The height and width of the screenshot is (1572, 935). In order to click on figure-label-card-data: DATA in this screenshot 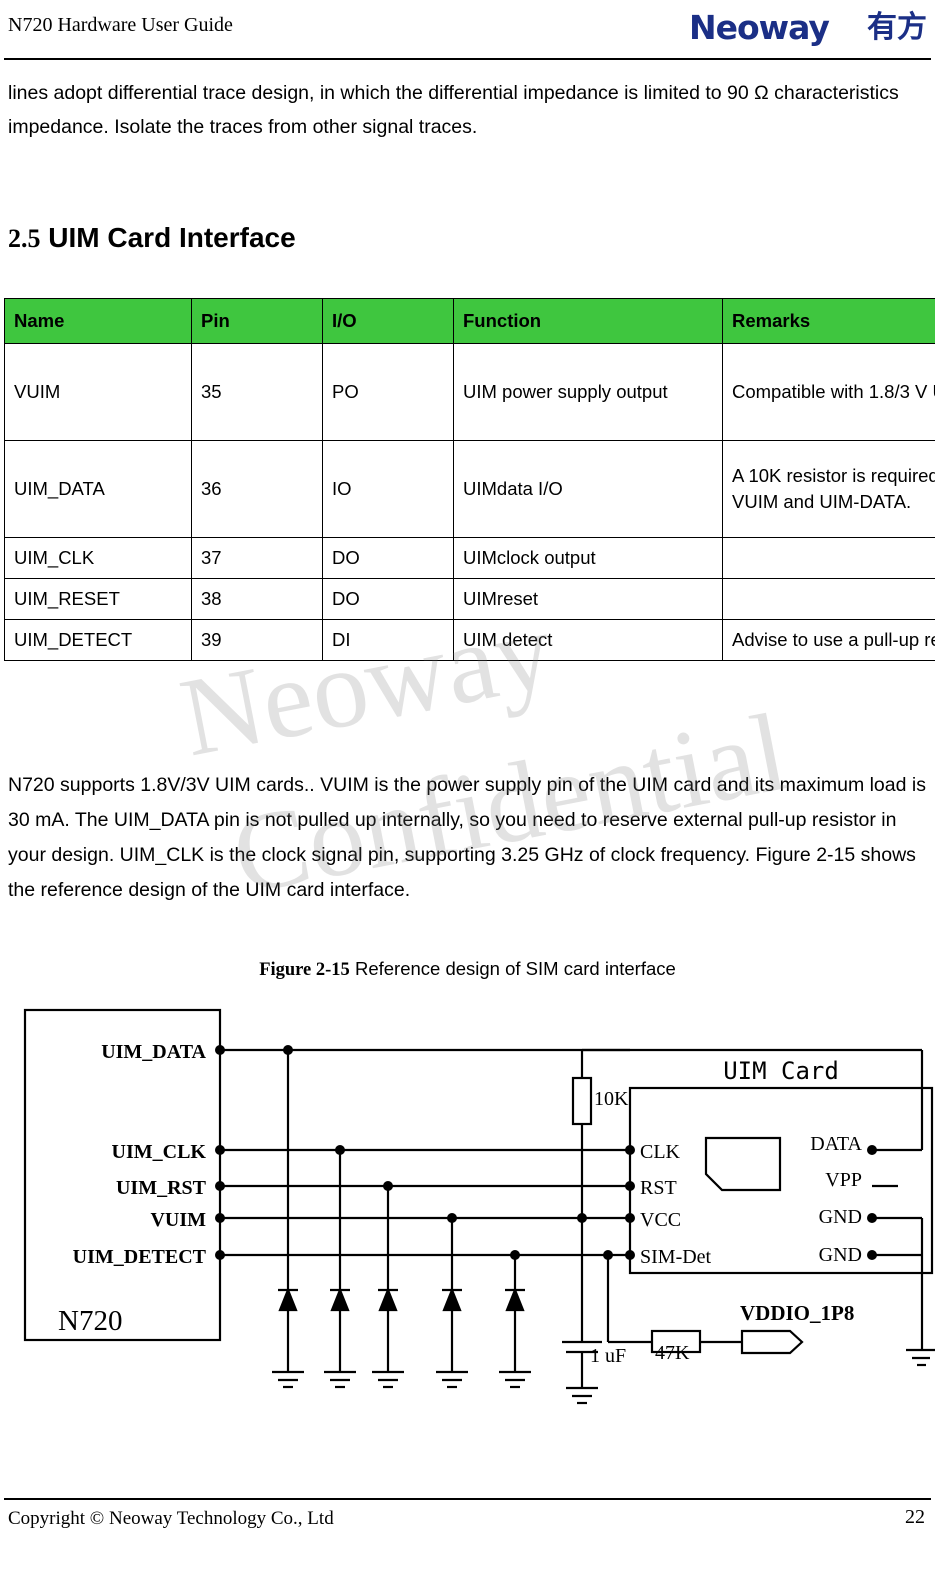, I will do `click(836, 1144)`.